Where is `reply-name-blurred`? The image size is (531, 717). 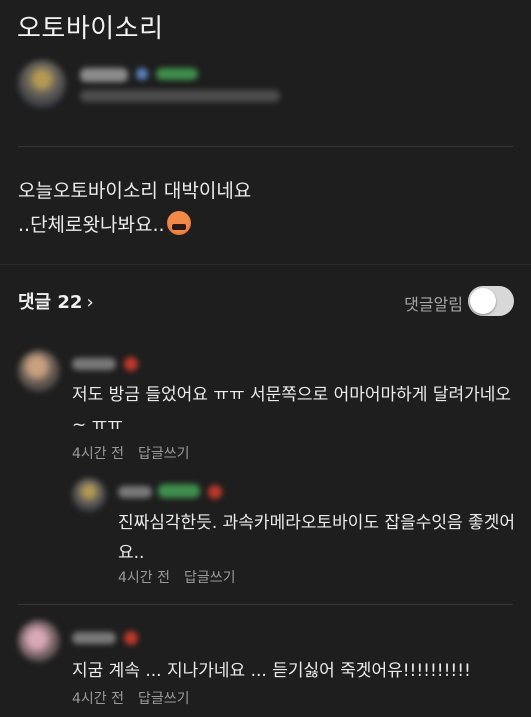 reply-name-blurred is located at coordinates (135, 492).